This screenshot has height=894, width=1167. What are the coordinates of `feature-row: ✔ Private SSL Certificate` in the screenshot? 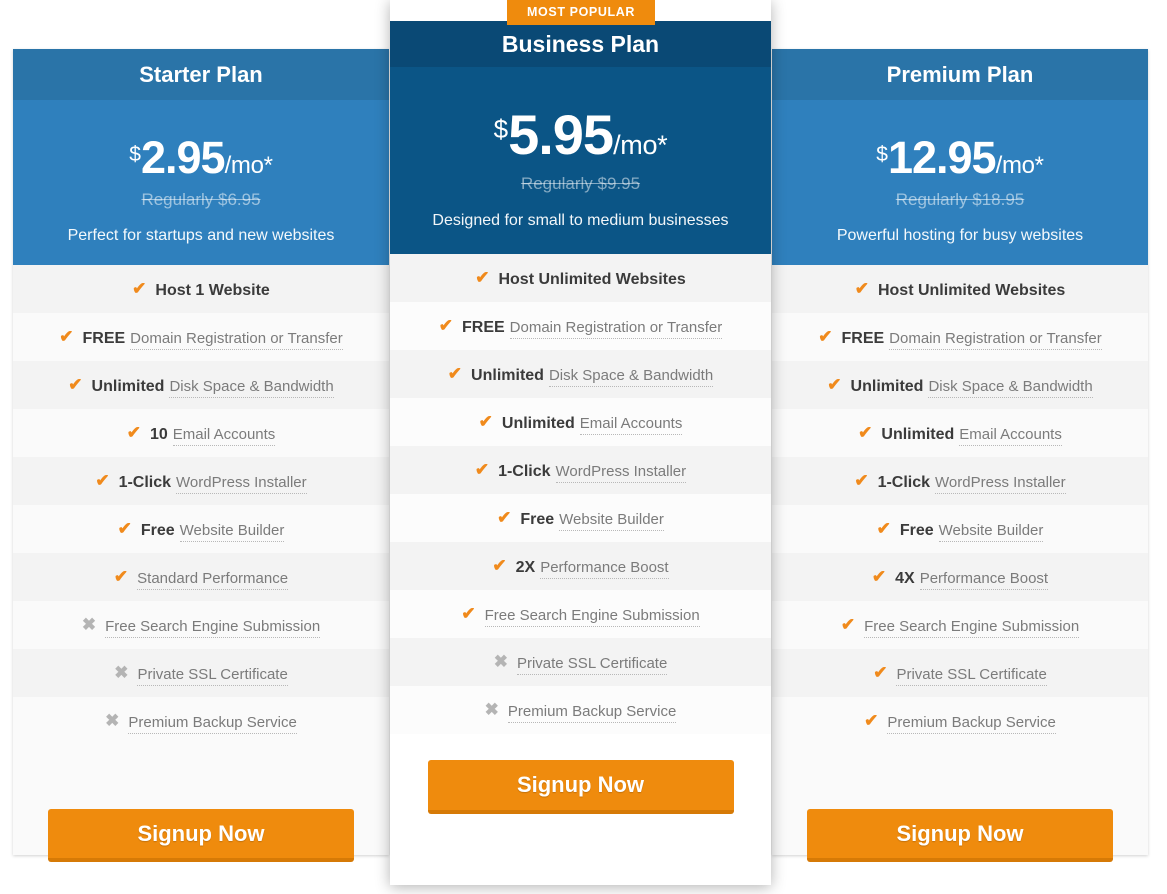 It's located at (960, 673).